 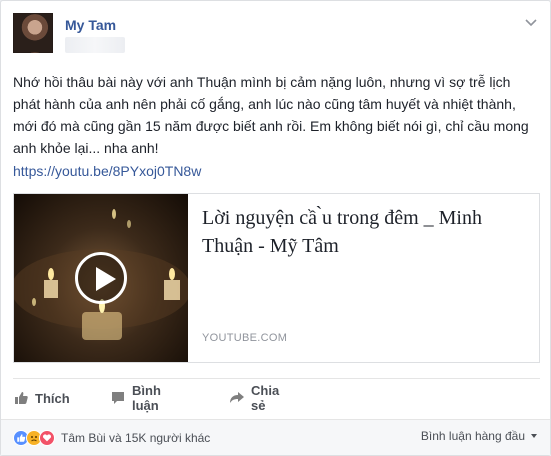 I want to click on post-header: My Tam, so click(x=276, y=36).